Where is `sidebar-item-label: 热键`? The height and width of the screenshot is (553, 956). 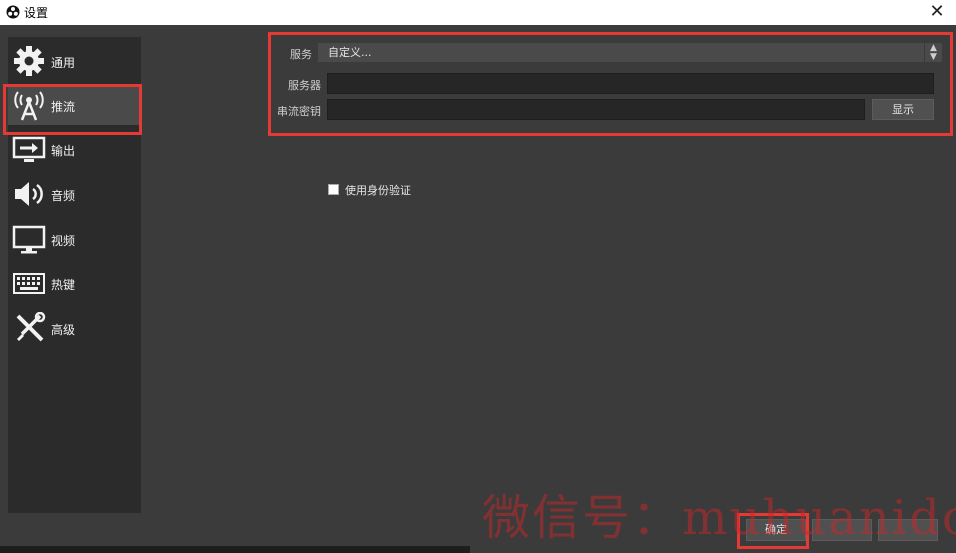
sidebar-item-label: 热键 is located at coordinates (63, 285).